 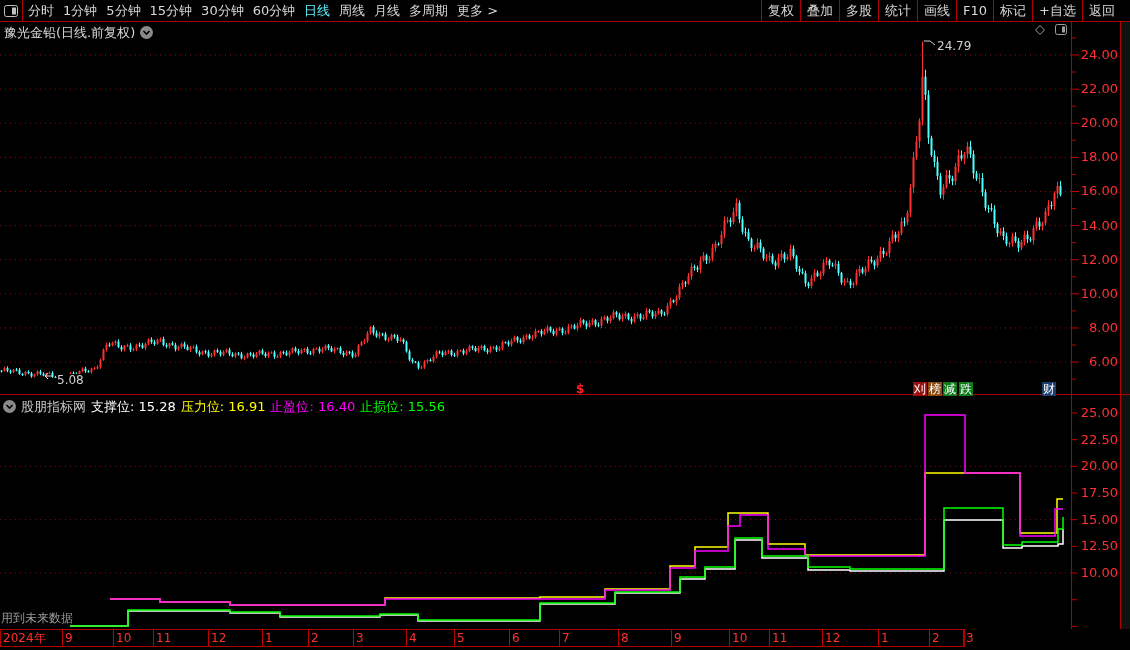 What do you see at coordinates (950, 389) in the screenshot?
I see `event-badge: 减` at bounding box center [950, 389].